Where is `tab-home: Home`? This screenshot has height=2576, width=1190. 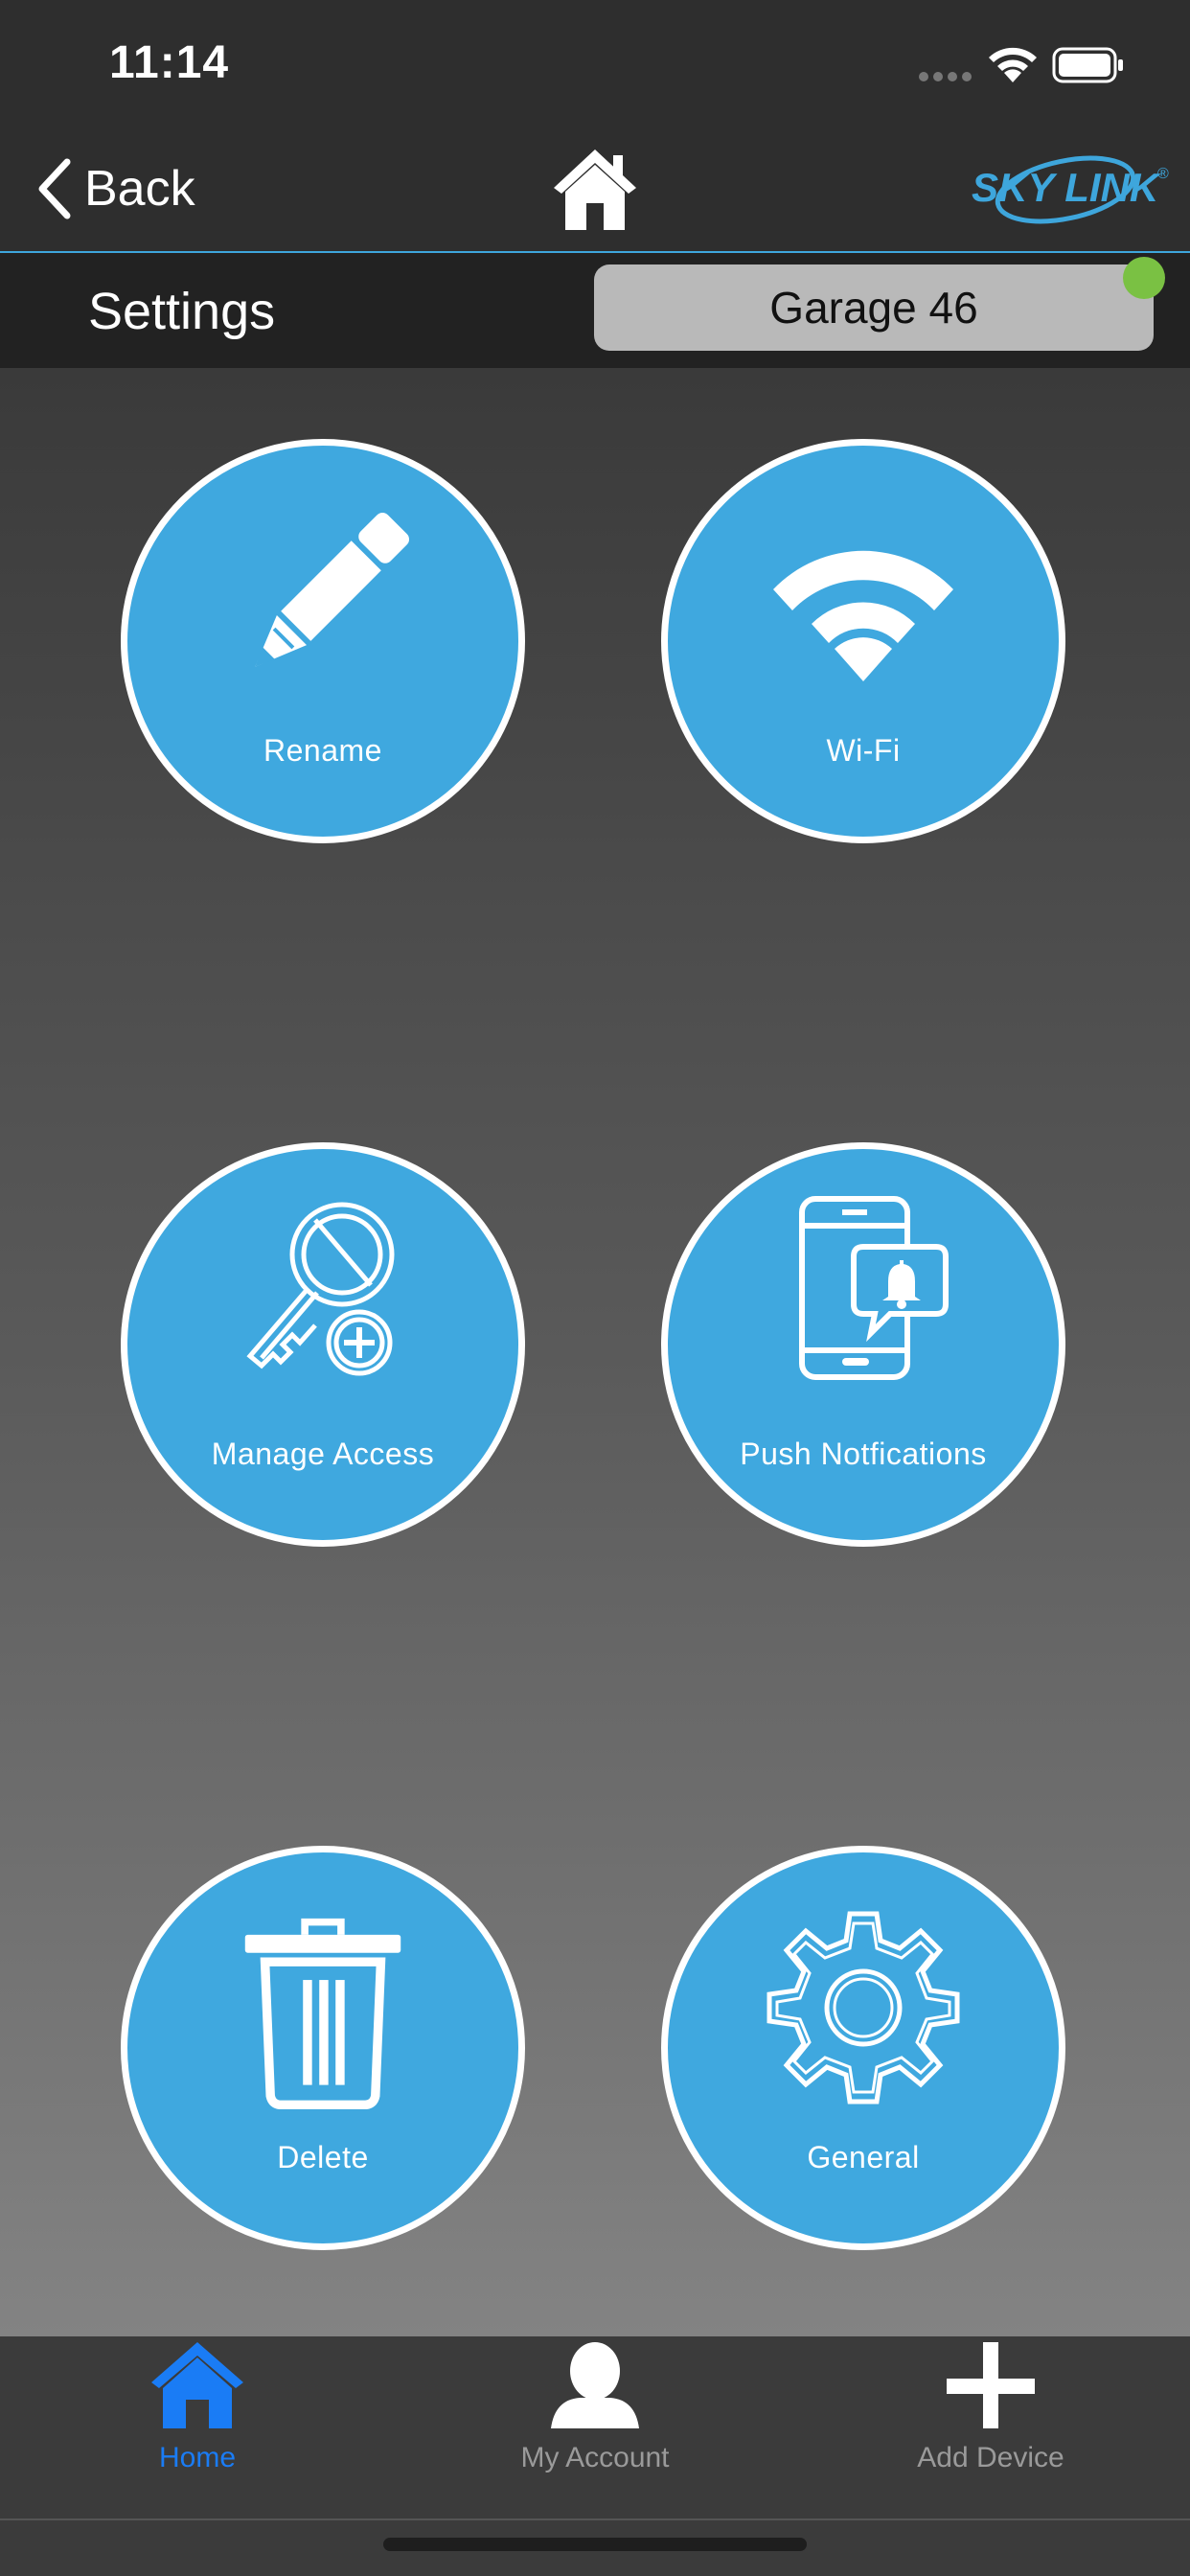
tab-home: Home is located at coordinates (198, 2427).